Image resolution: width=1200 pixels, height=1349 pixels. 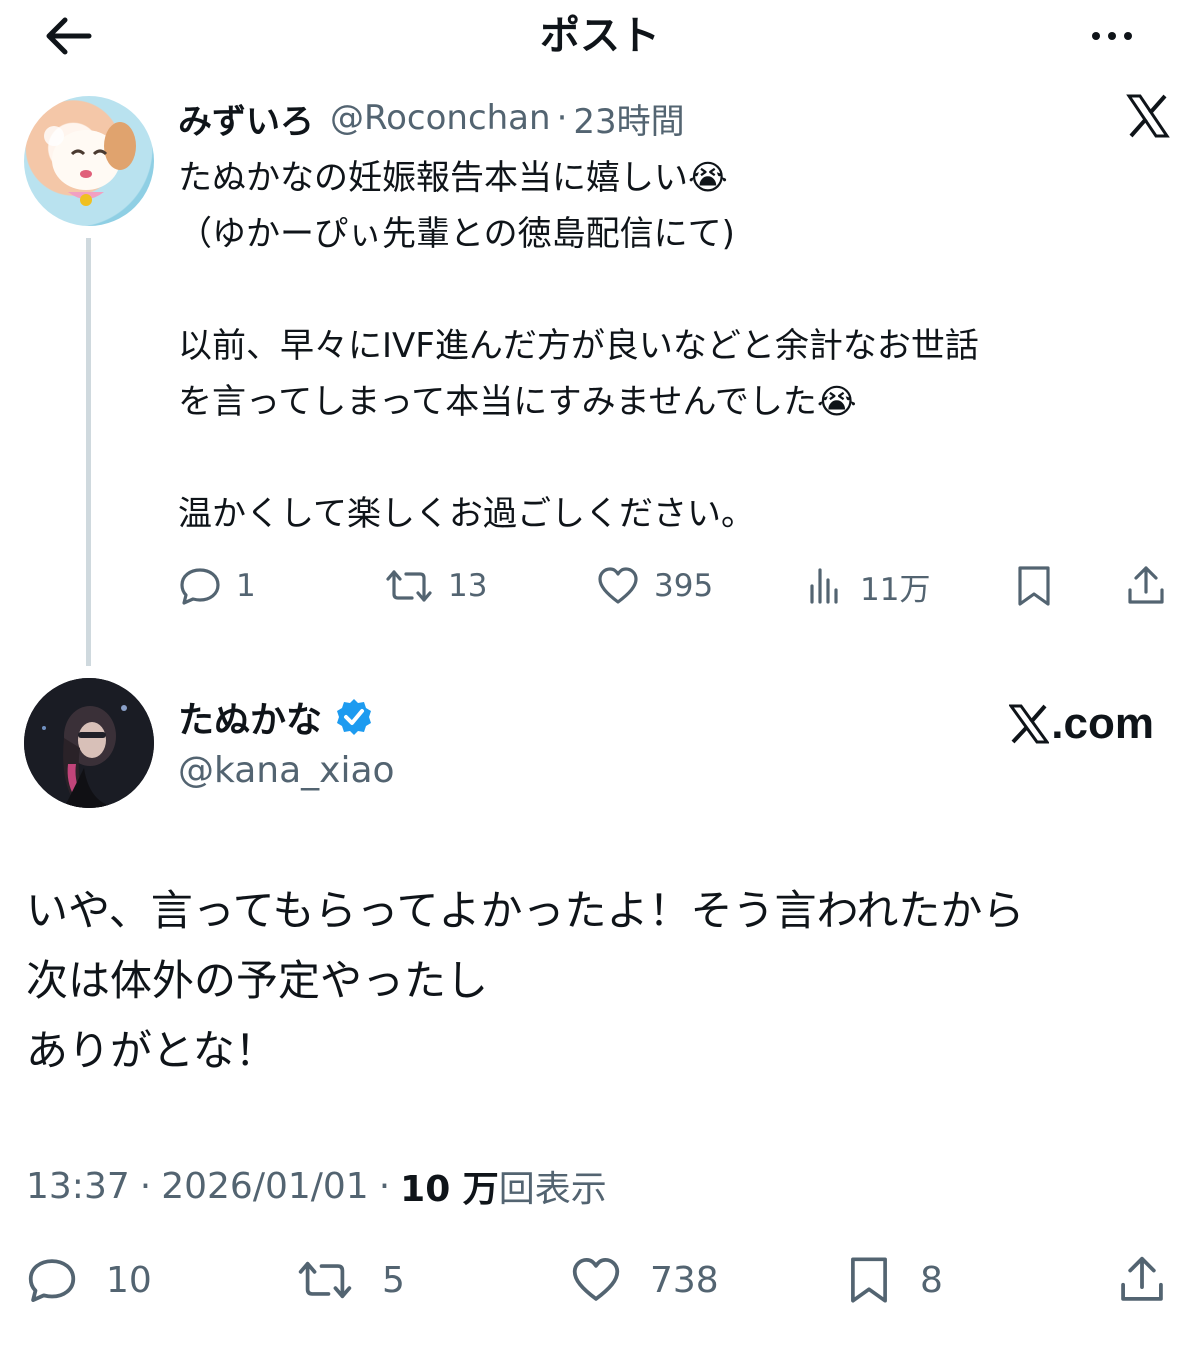 I want to click on views-count: 10 万, so click(x=449, y=1186).